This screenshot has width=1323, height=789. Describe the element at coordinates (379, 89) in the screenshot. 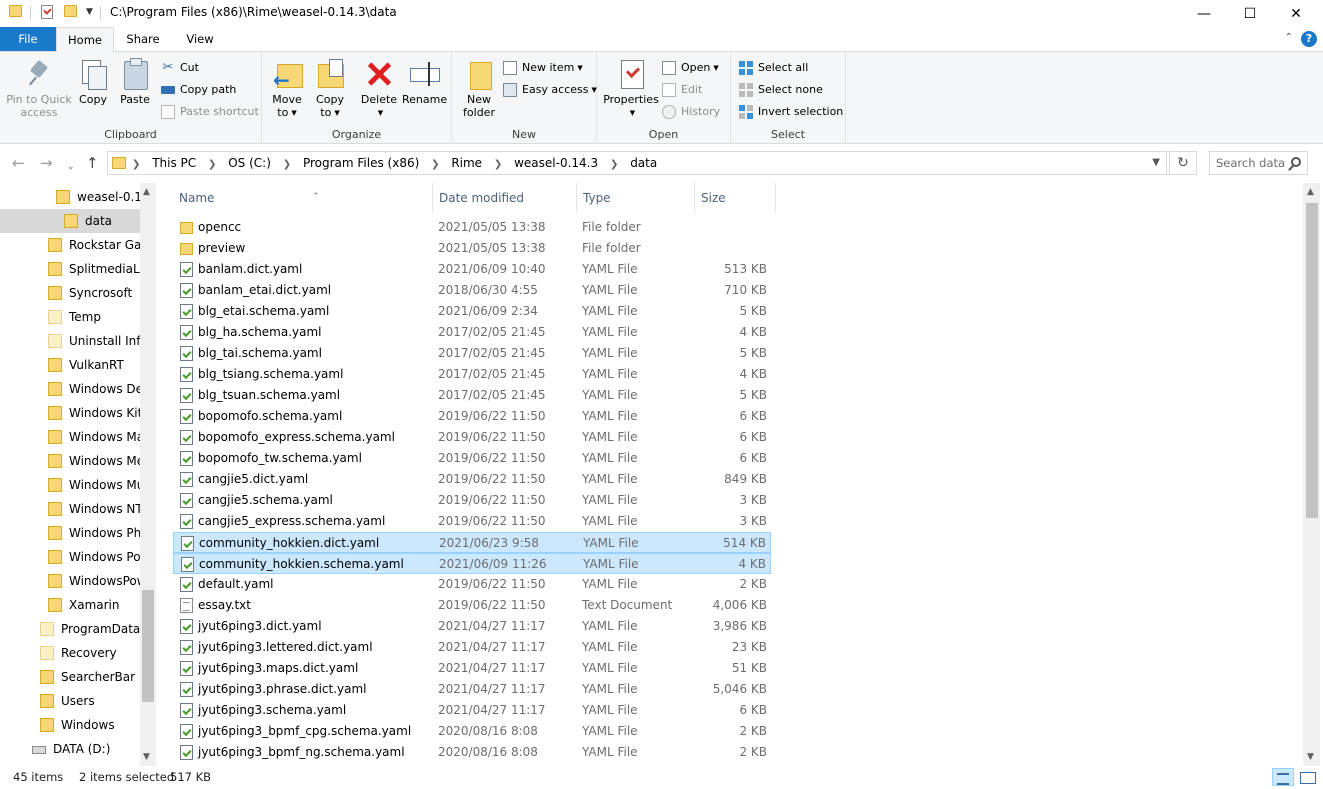

I see `delete-button: Delete ▼` at that location.